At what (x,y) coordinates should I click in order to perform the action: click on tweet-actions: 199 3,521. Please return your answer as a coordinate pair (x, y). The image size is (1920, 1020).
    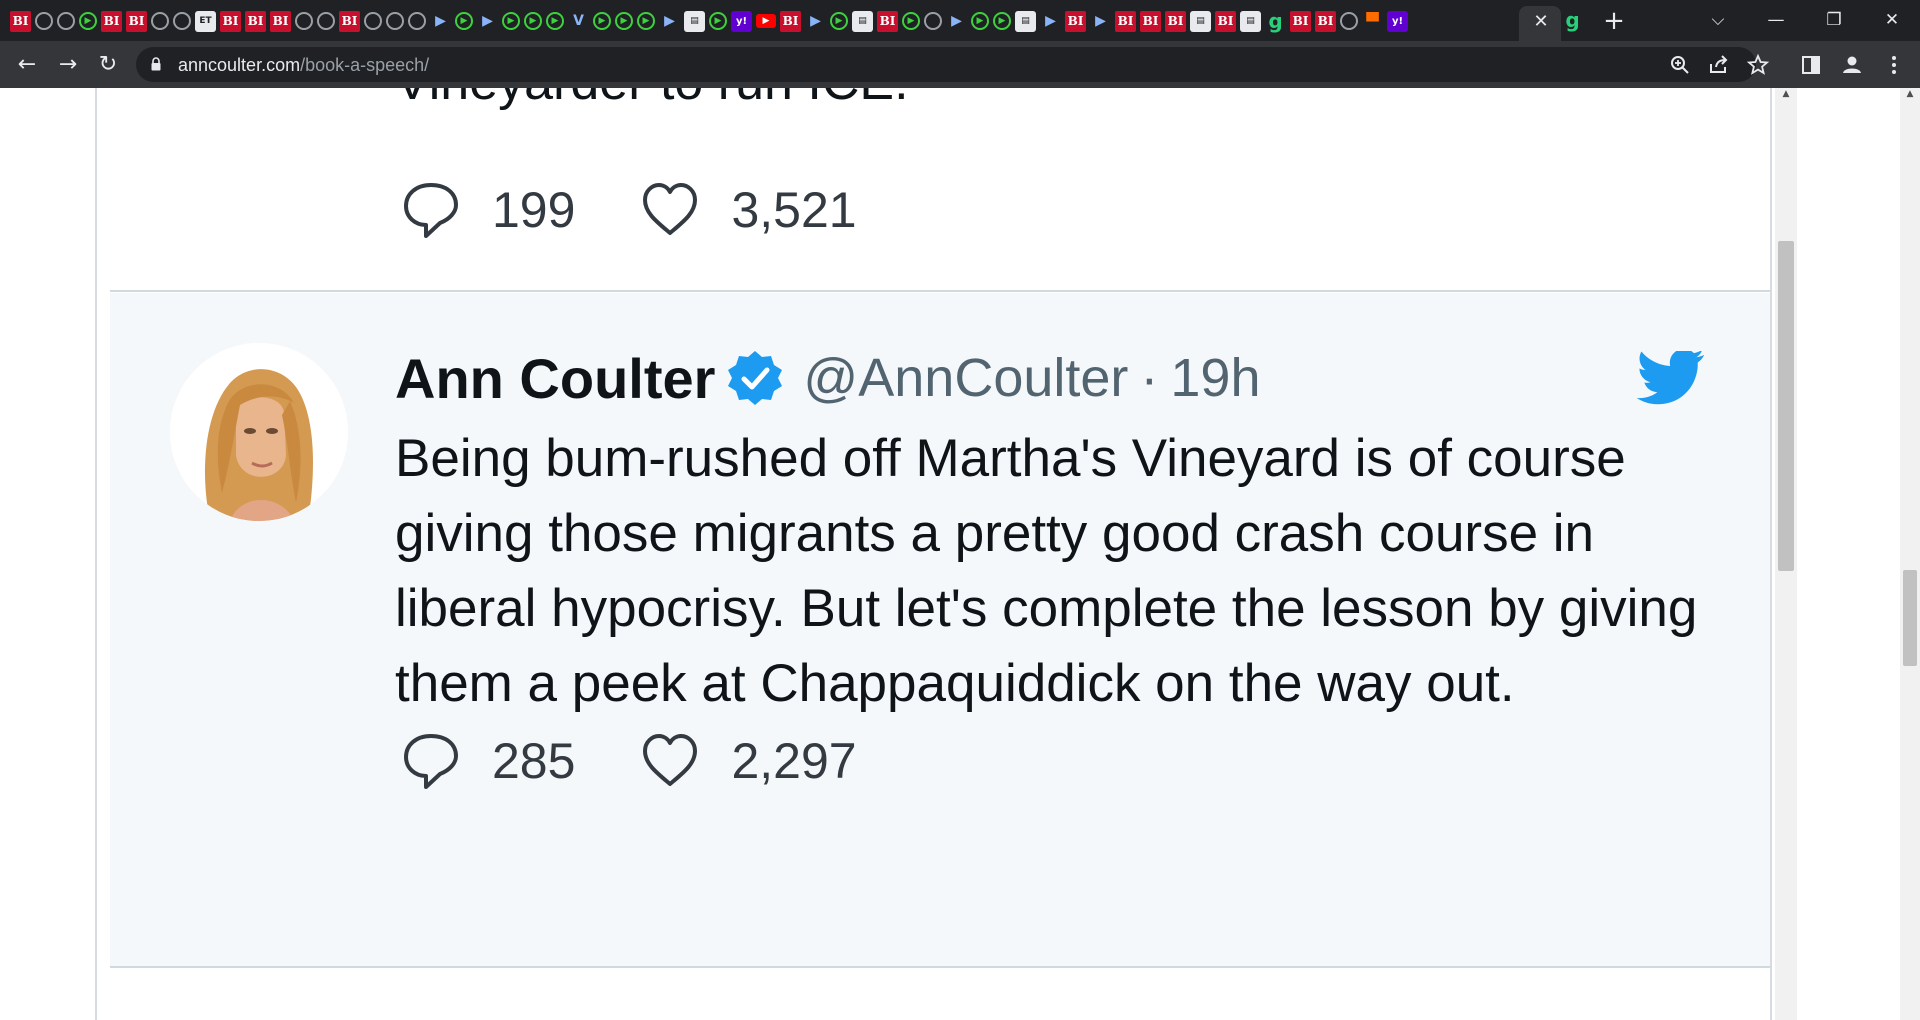
    Looking at the image, I should click on (660, 210).